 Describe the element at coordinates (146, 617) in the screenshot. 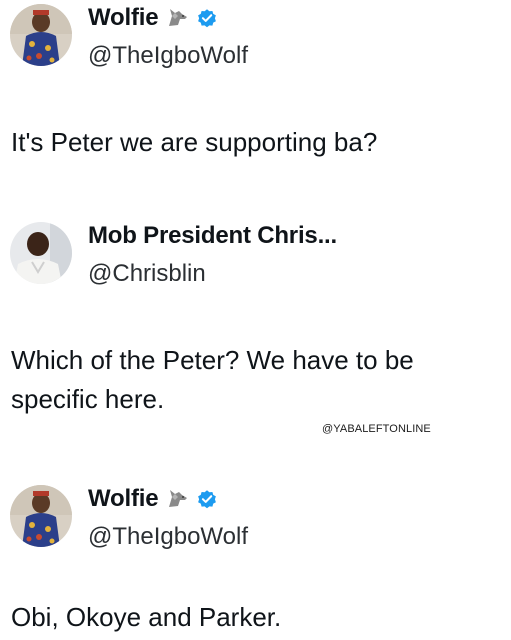

I see `tweet-text: Obi, Okoye and Parker.` at that location.